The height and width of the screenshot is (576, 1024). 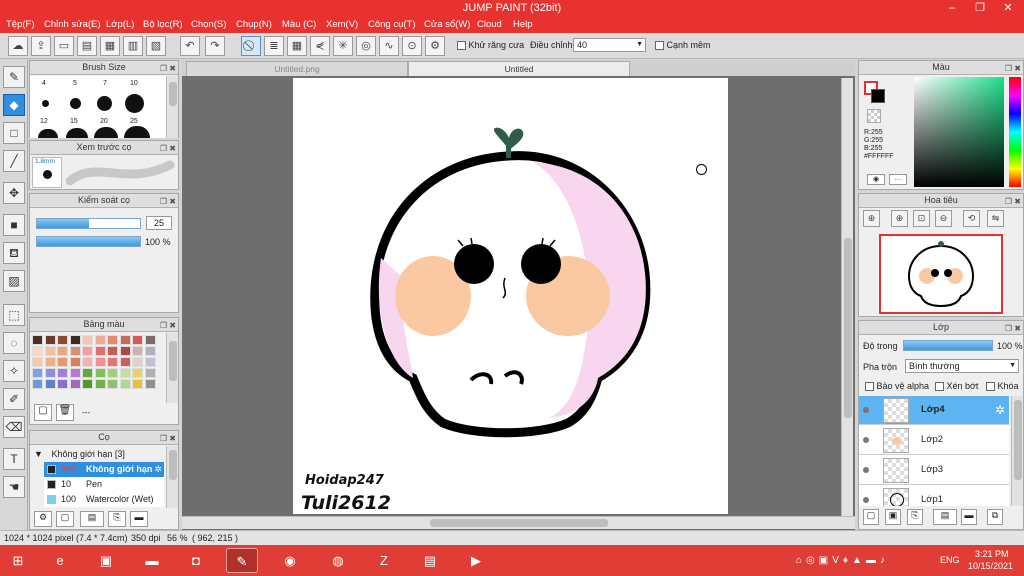 What do you see at coordinates (899, 218) in the screenshot?
I see `zoom-in-alt-icon: ⊕` at bounding box center [899, 218].